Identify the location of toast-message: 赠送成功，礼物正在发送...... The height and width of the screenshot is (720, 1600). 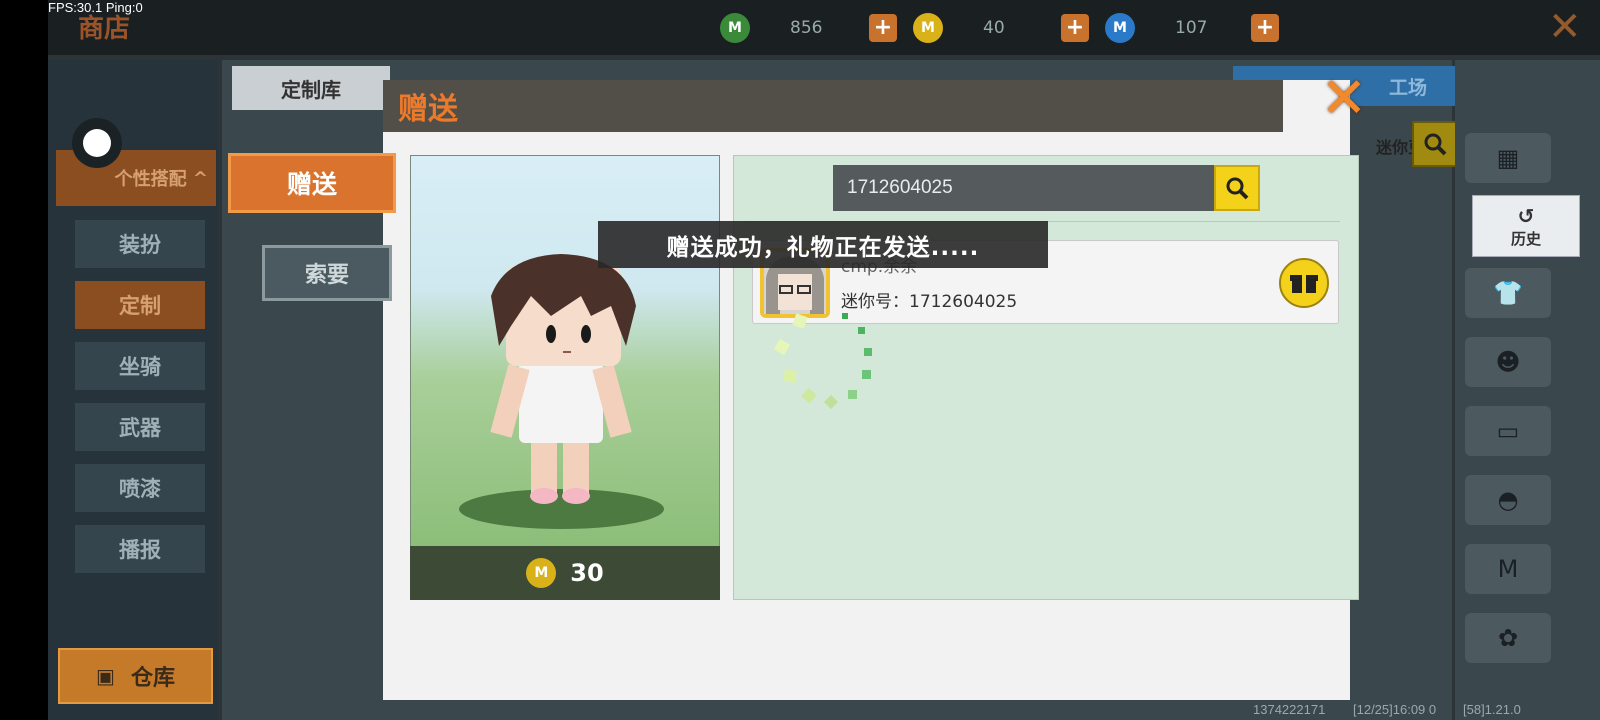
(823, 247).